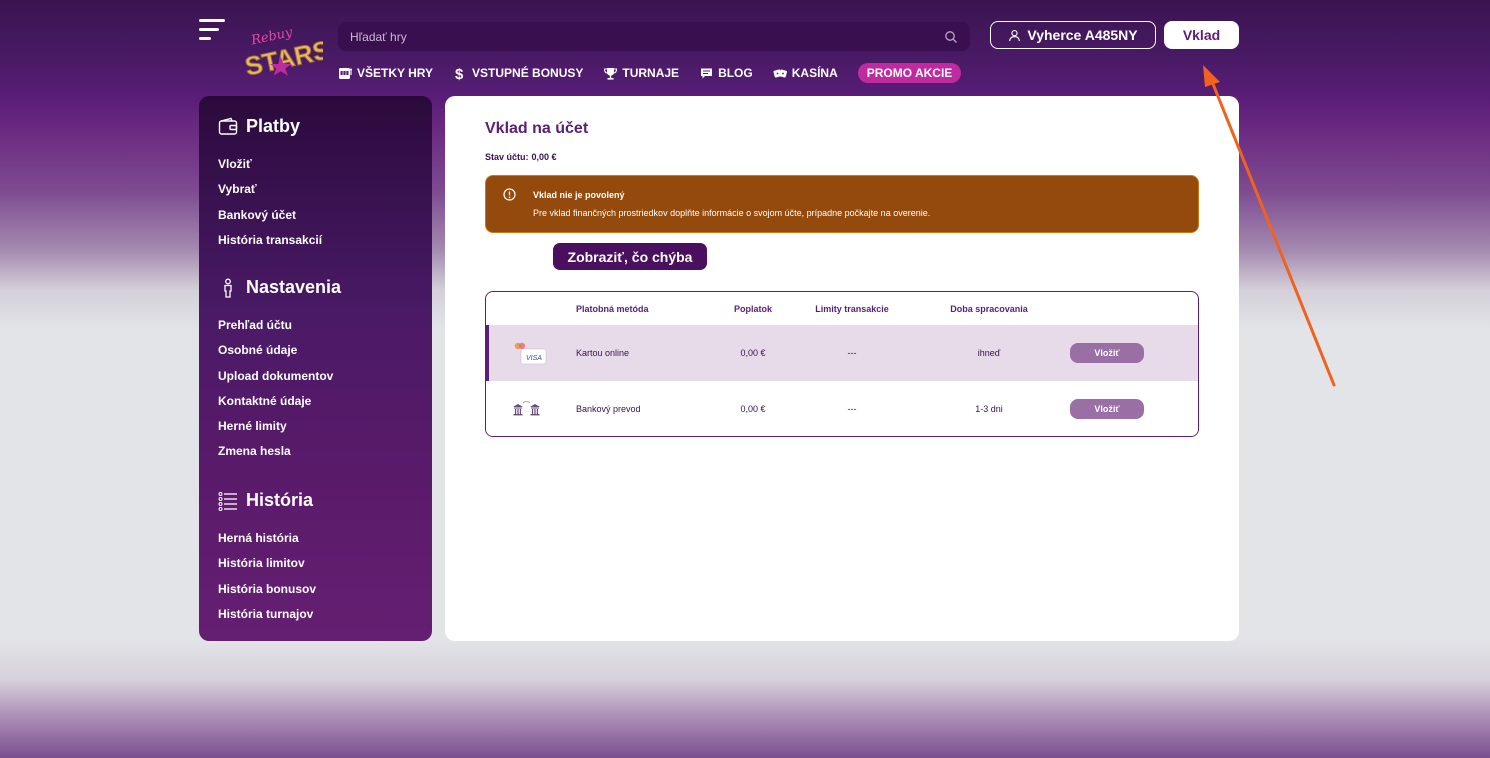  Describe the element at coordinates (989, 353) in the screenshot. I see `method-time: ihneď` at that location.